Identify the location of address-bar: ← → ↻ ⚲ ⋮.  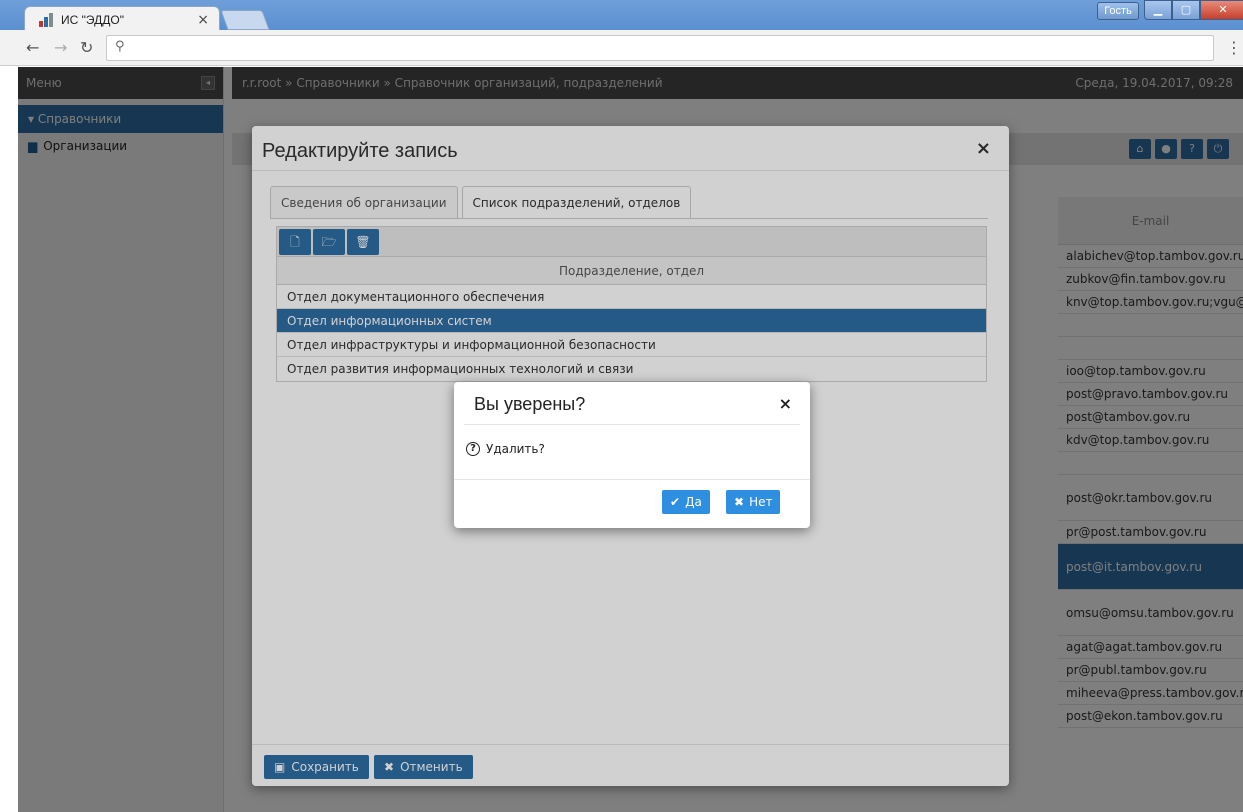
(621, 48).